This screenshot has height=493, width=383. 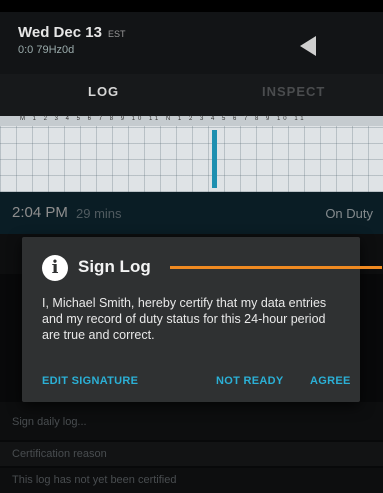 What do you see at coordinates (46, 50) in the screenshot?
I see `header-subtitle: 0:0 79Hz0d` at bounding box center [46, 50].